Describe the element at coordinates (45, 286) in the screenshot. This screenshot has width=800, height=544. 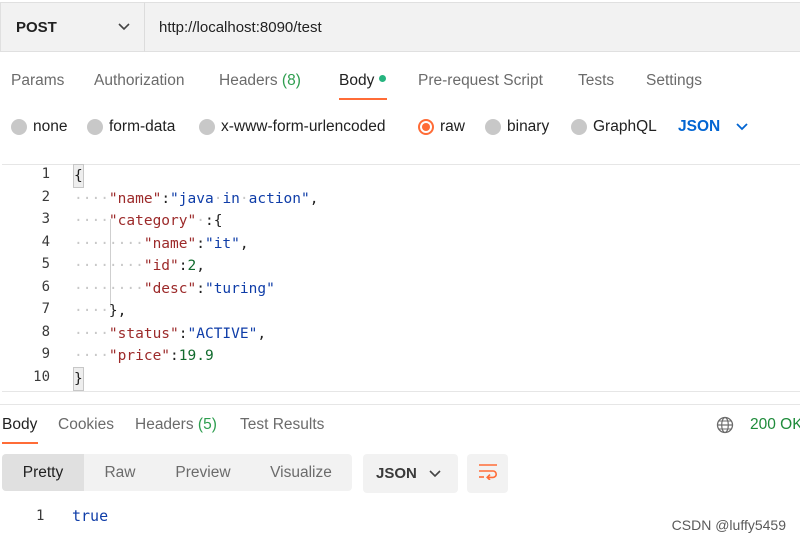
I see `line-number: 6` at that location.